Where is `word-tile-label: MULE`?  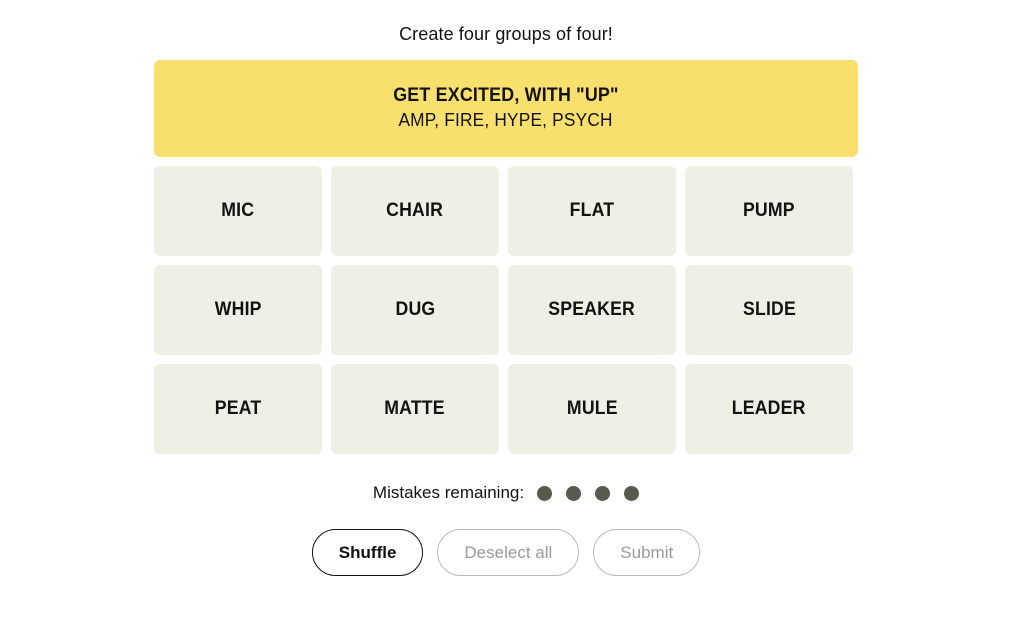 word-tile-label: MULE is located at coordinates (592, 408).